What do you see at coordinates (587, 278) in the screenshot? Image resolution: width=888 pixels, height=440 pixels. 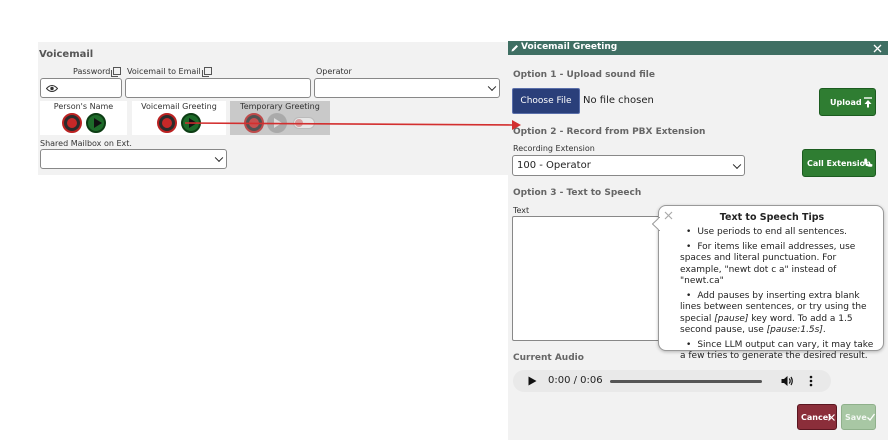 I see `tts-textarea` at bounding box center [587, 278].